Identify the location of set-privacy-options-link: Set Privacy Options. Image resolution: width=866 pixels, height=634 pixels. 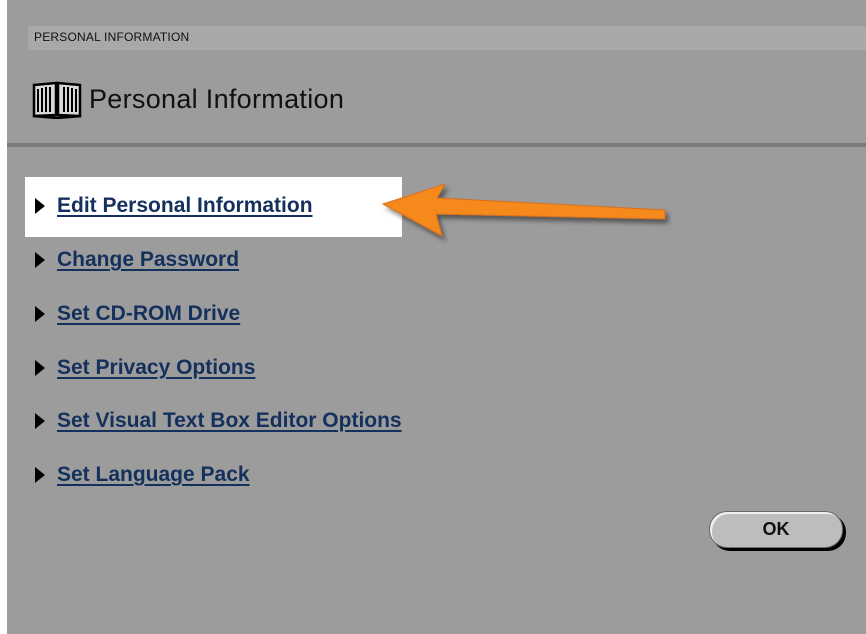
(156, 368).